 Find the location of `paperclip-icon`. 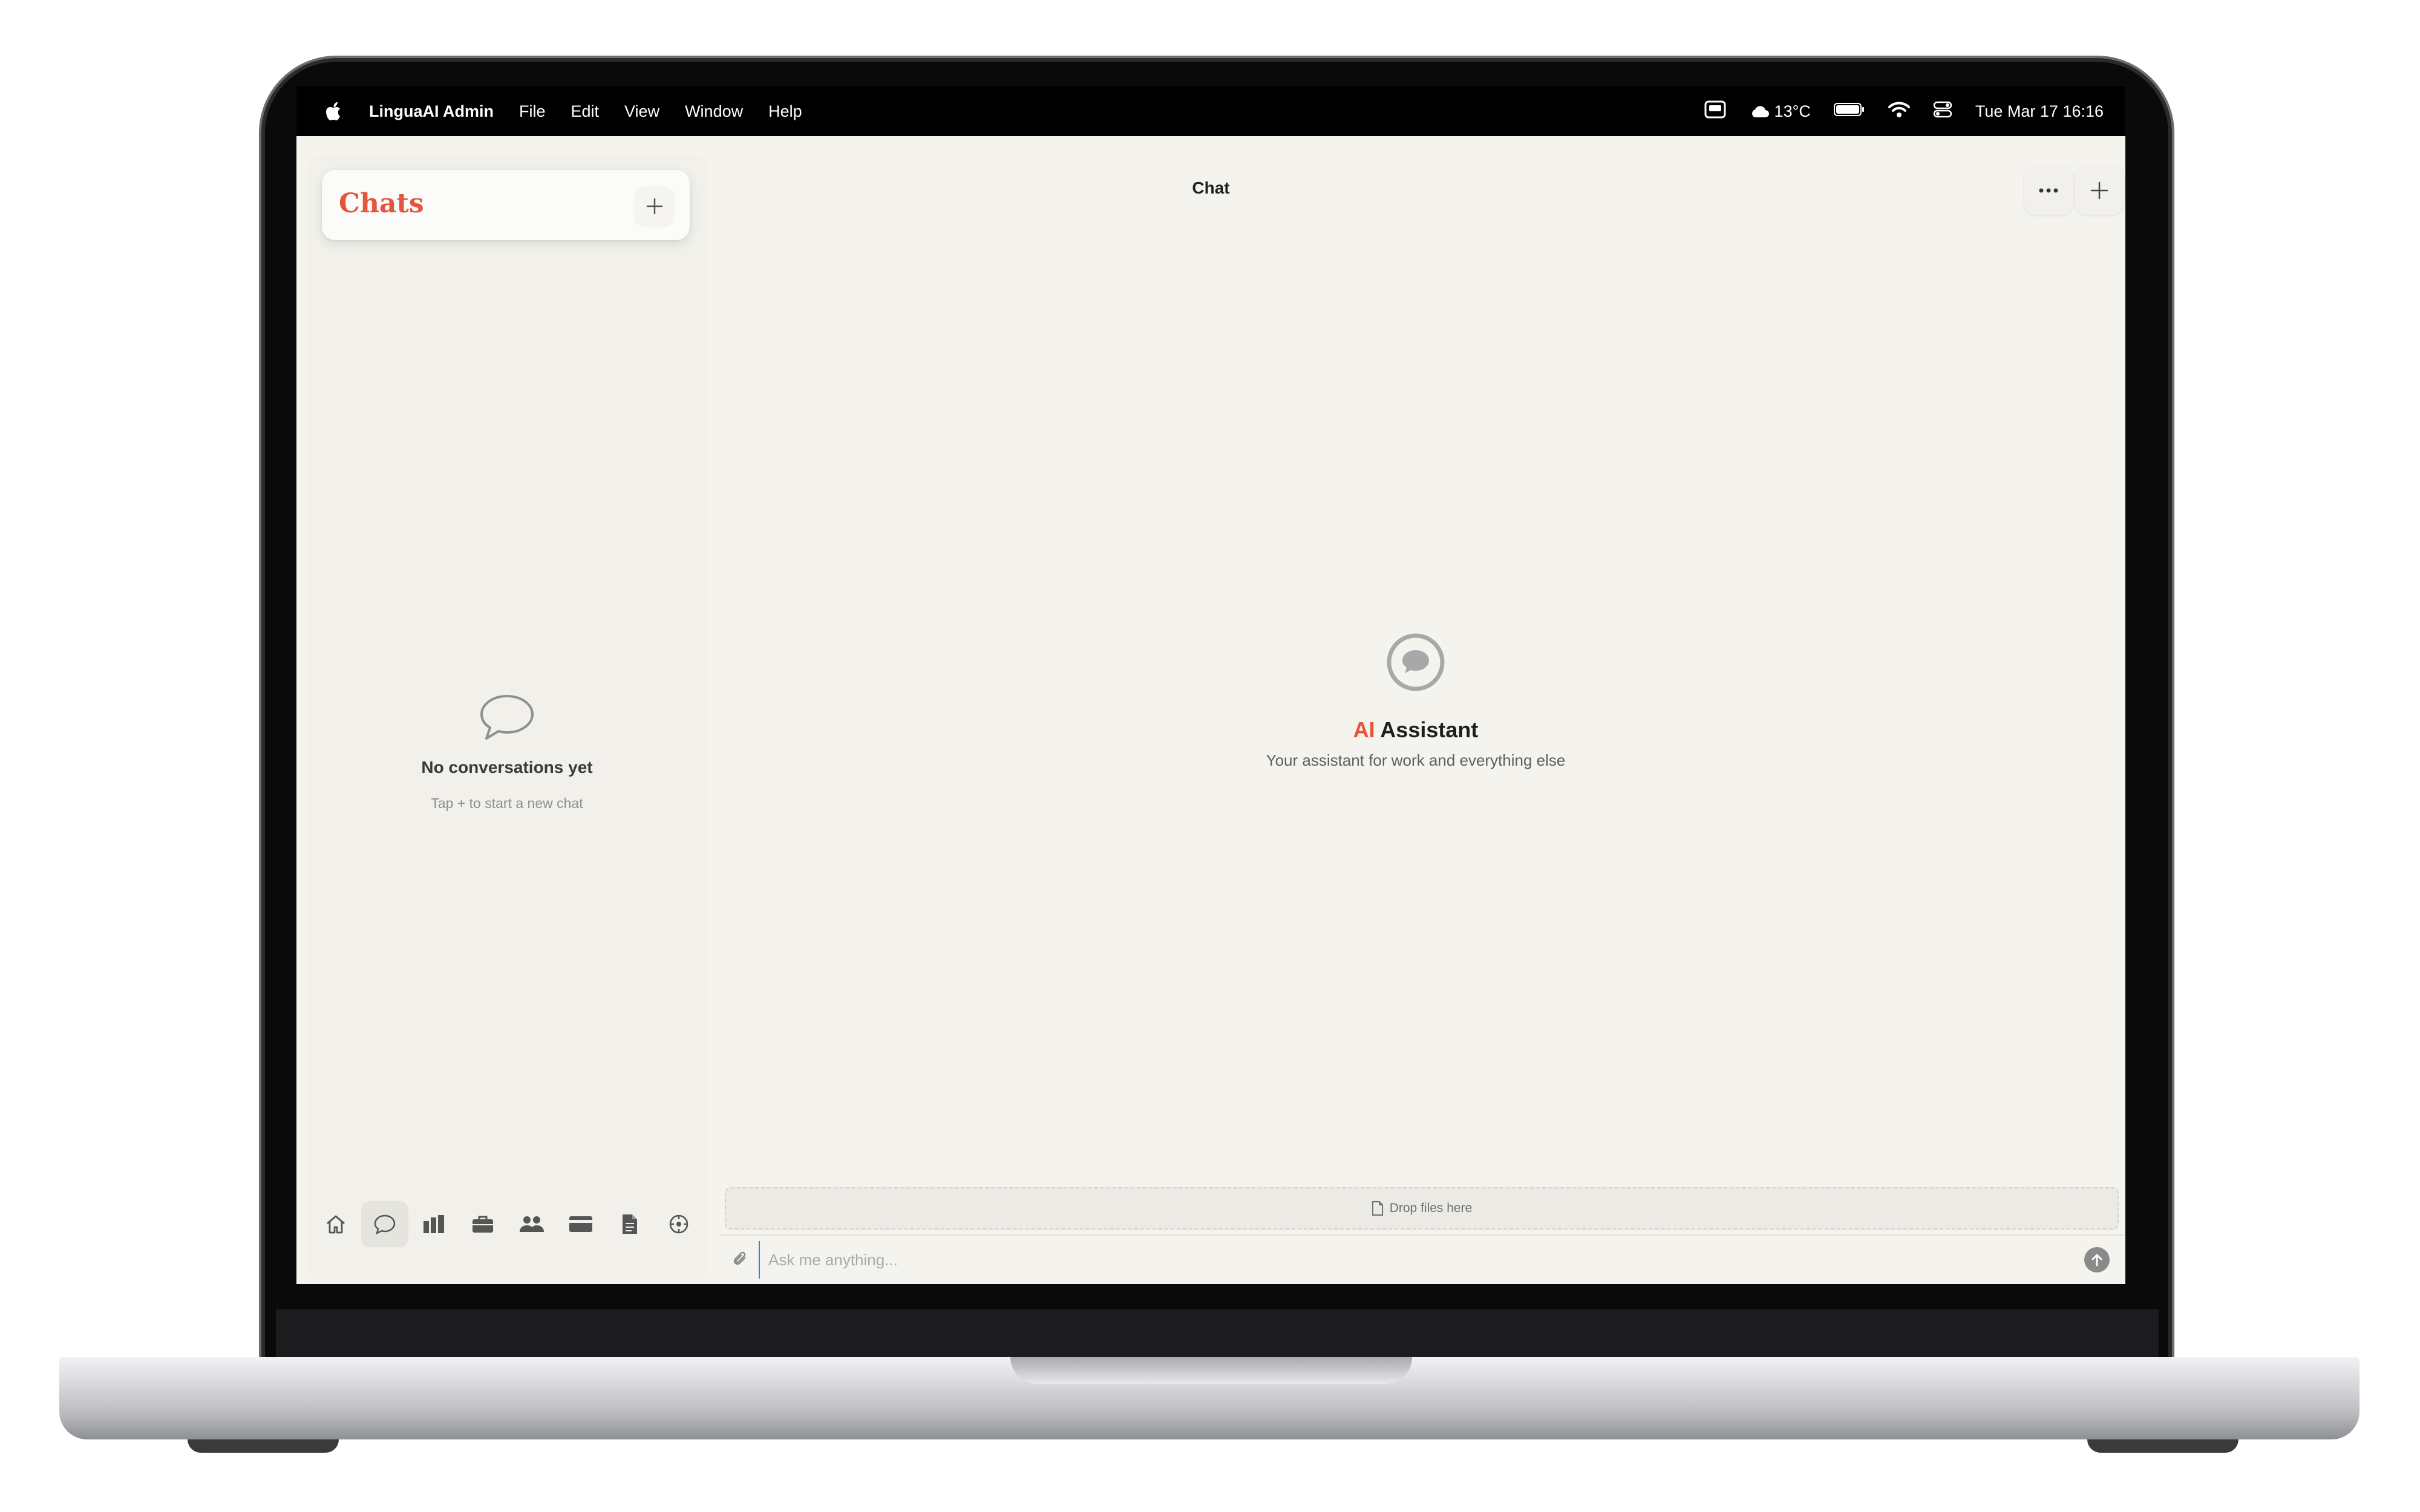

paperclip-icon is located at coordinates (739, 1258).